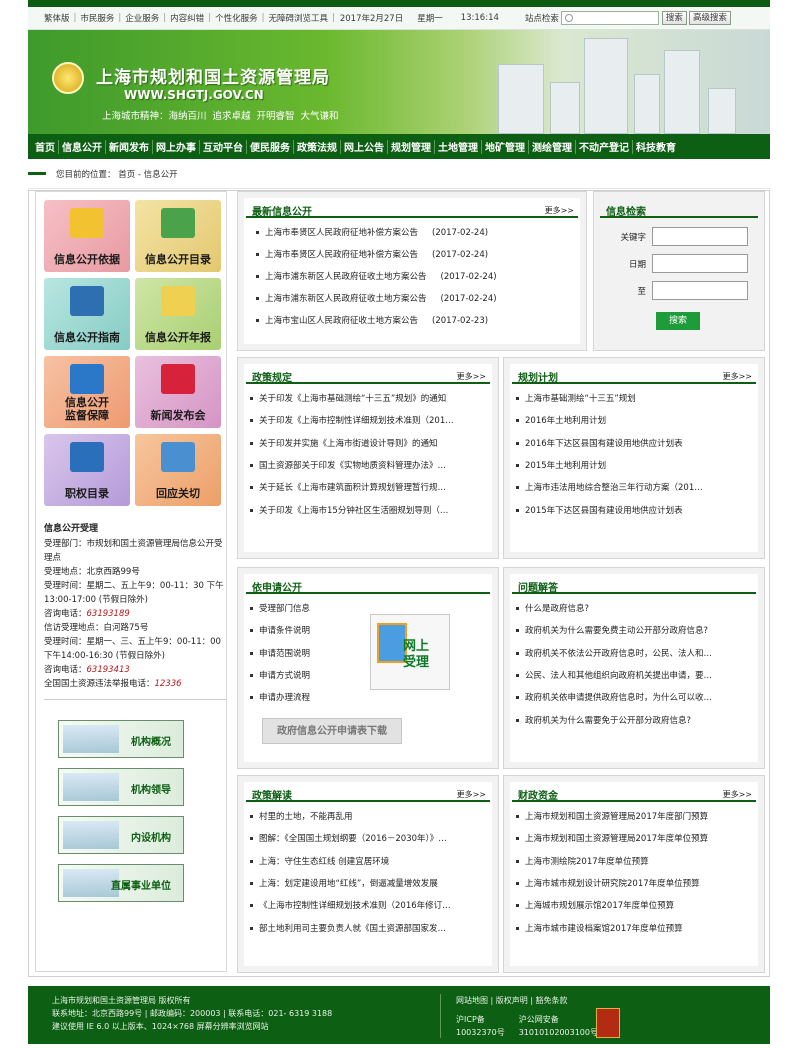 This screenshot has width=800, height=1048. Describe the element at coordinates (304, 697) in the screenshot. I see `apply-item: 申请办理流程` at that location.